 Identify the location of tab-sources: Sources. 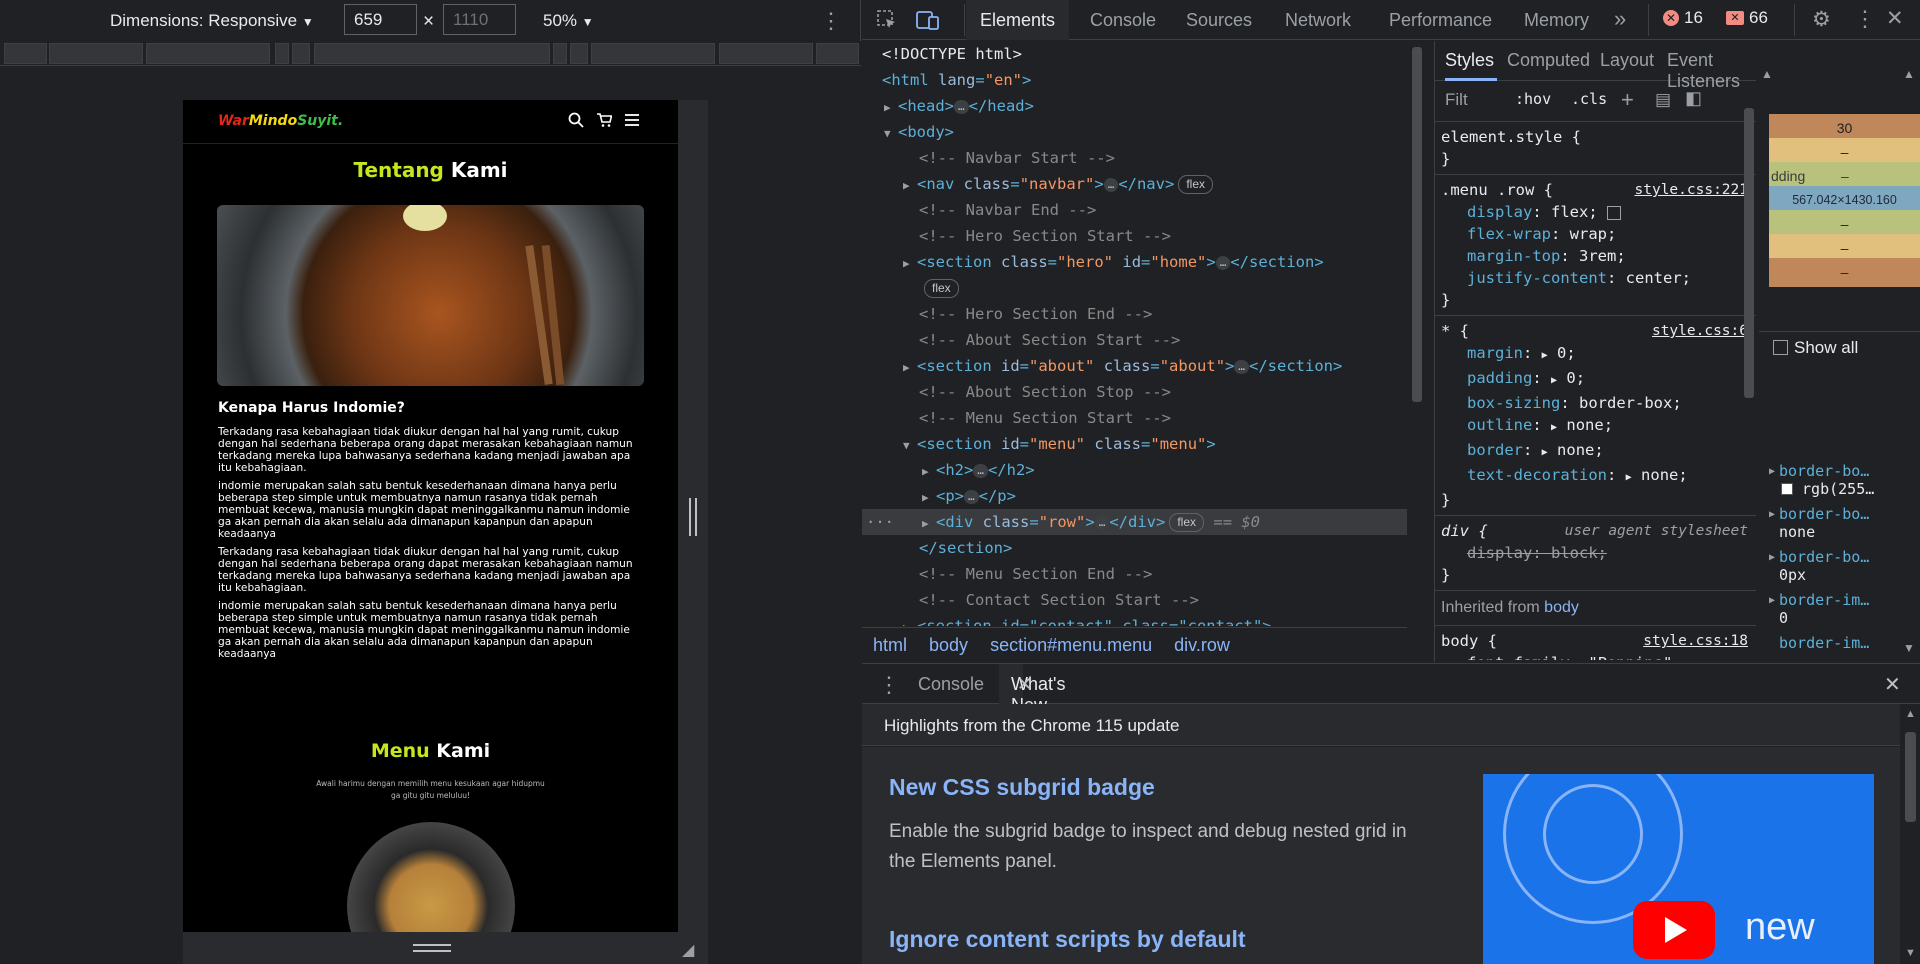
(1219, 20).